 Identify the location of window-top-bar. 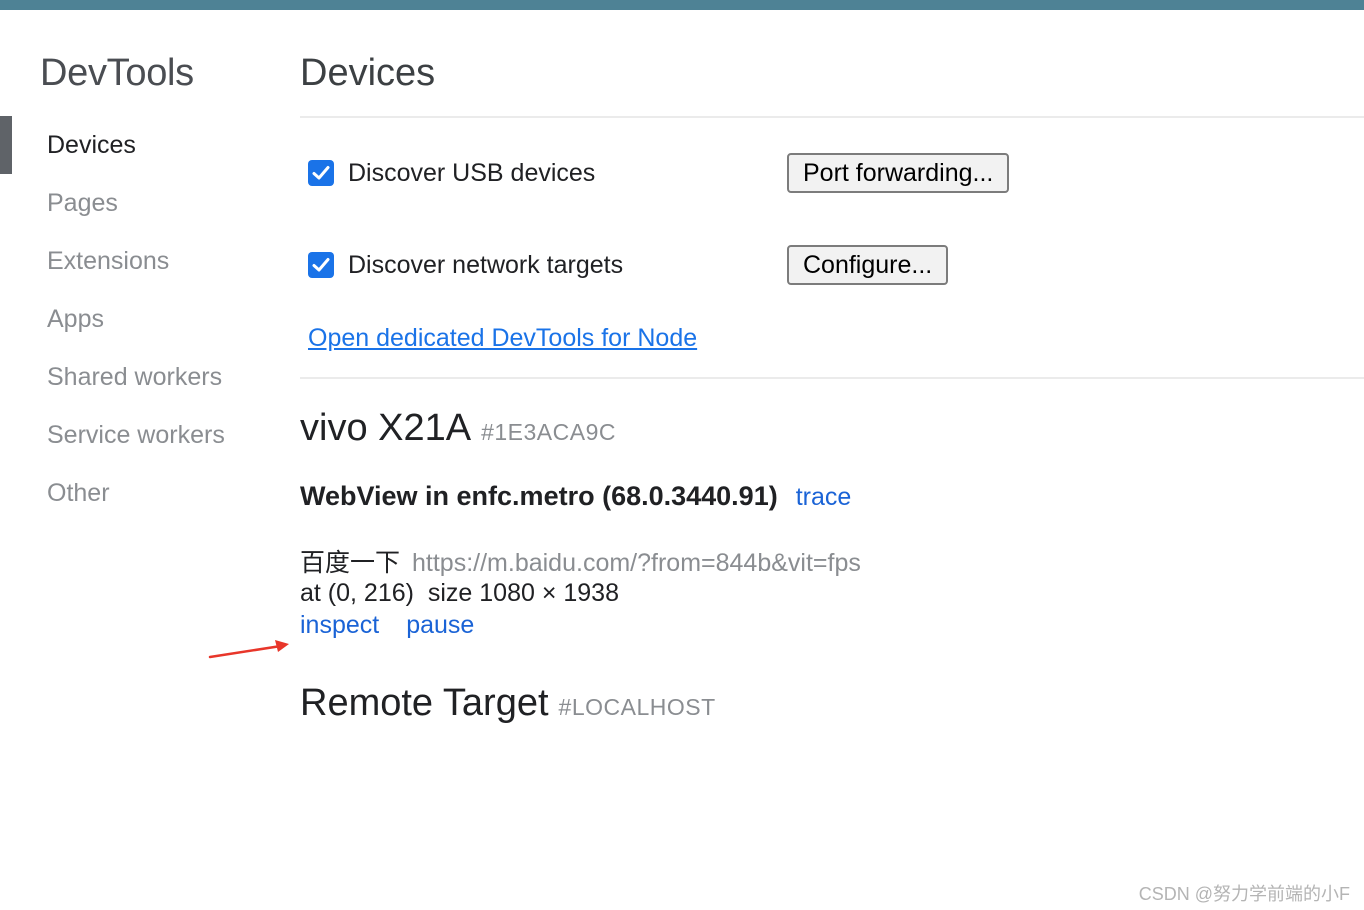
(682, 5).